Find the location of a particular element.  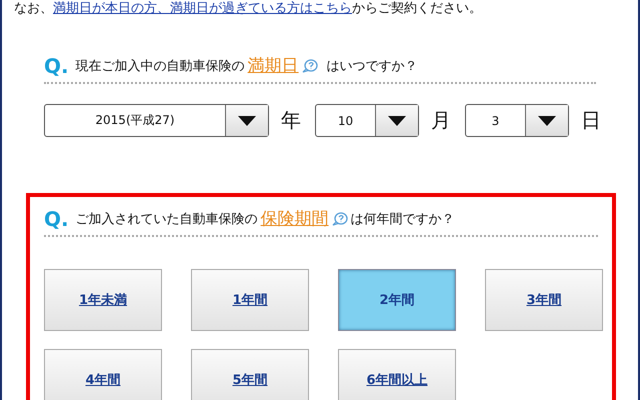

option-button: 2年間 is located at coordinates (397, 300).